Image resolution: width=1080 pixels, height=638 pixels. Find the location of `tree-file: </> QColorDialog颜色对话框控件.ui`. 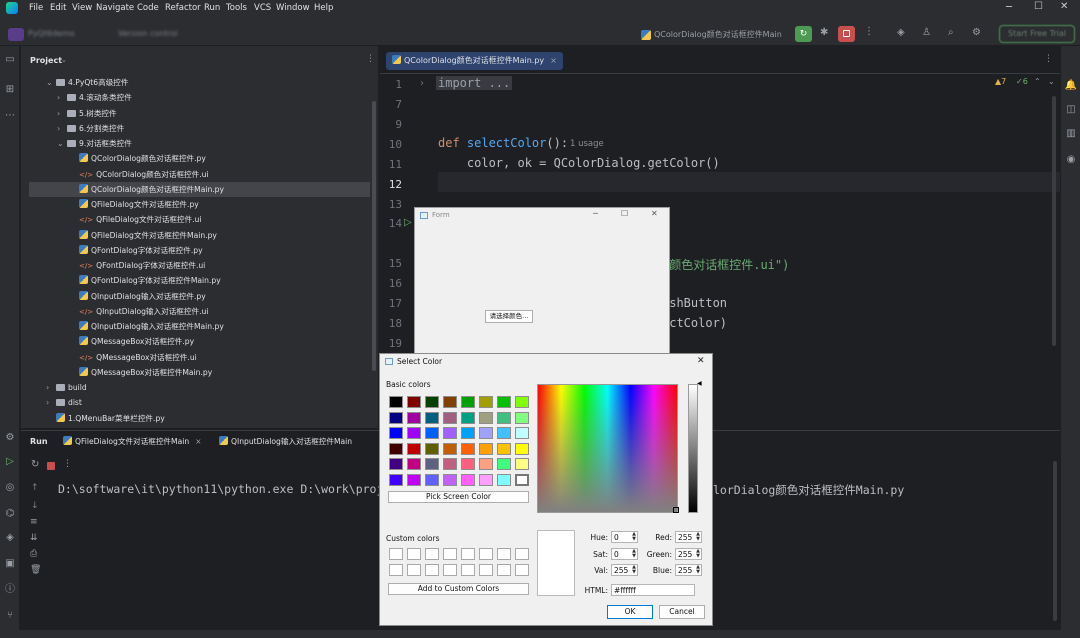

tree-file: </> QColorDialog颜色对话框控件.ui is located at coordinates (144, 174).